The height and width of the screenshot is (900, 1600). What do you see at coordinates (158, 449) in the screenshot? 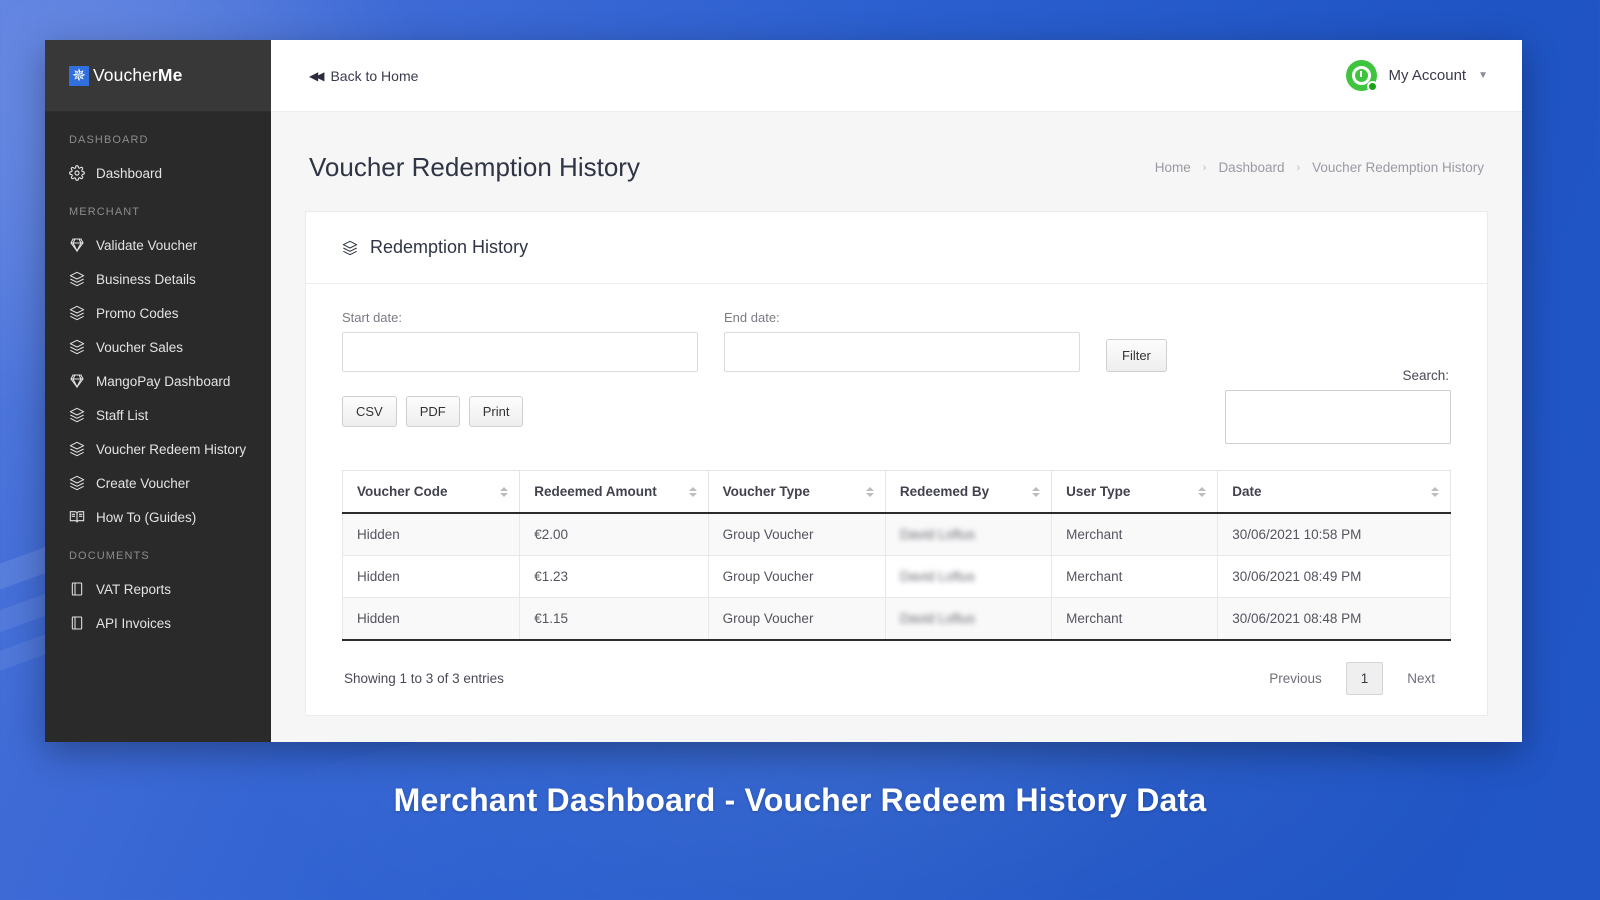
I see `sidebar-item-voucher-redeem-history: Voucher Redeem History` at bounding box center [158, 449].